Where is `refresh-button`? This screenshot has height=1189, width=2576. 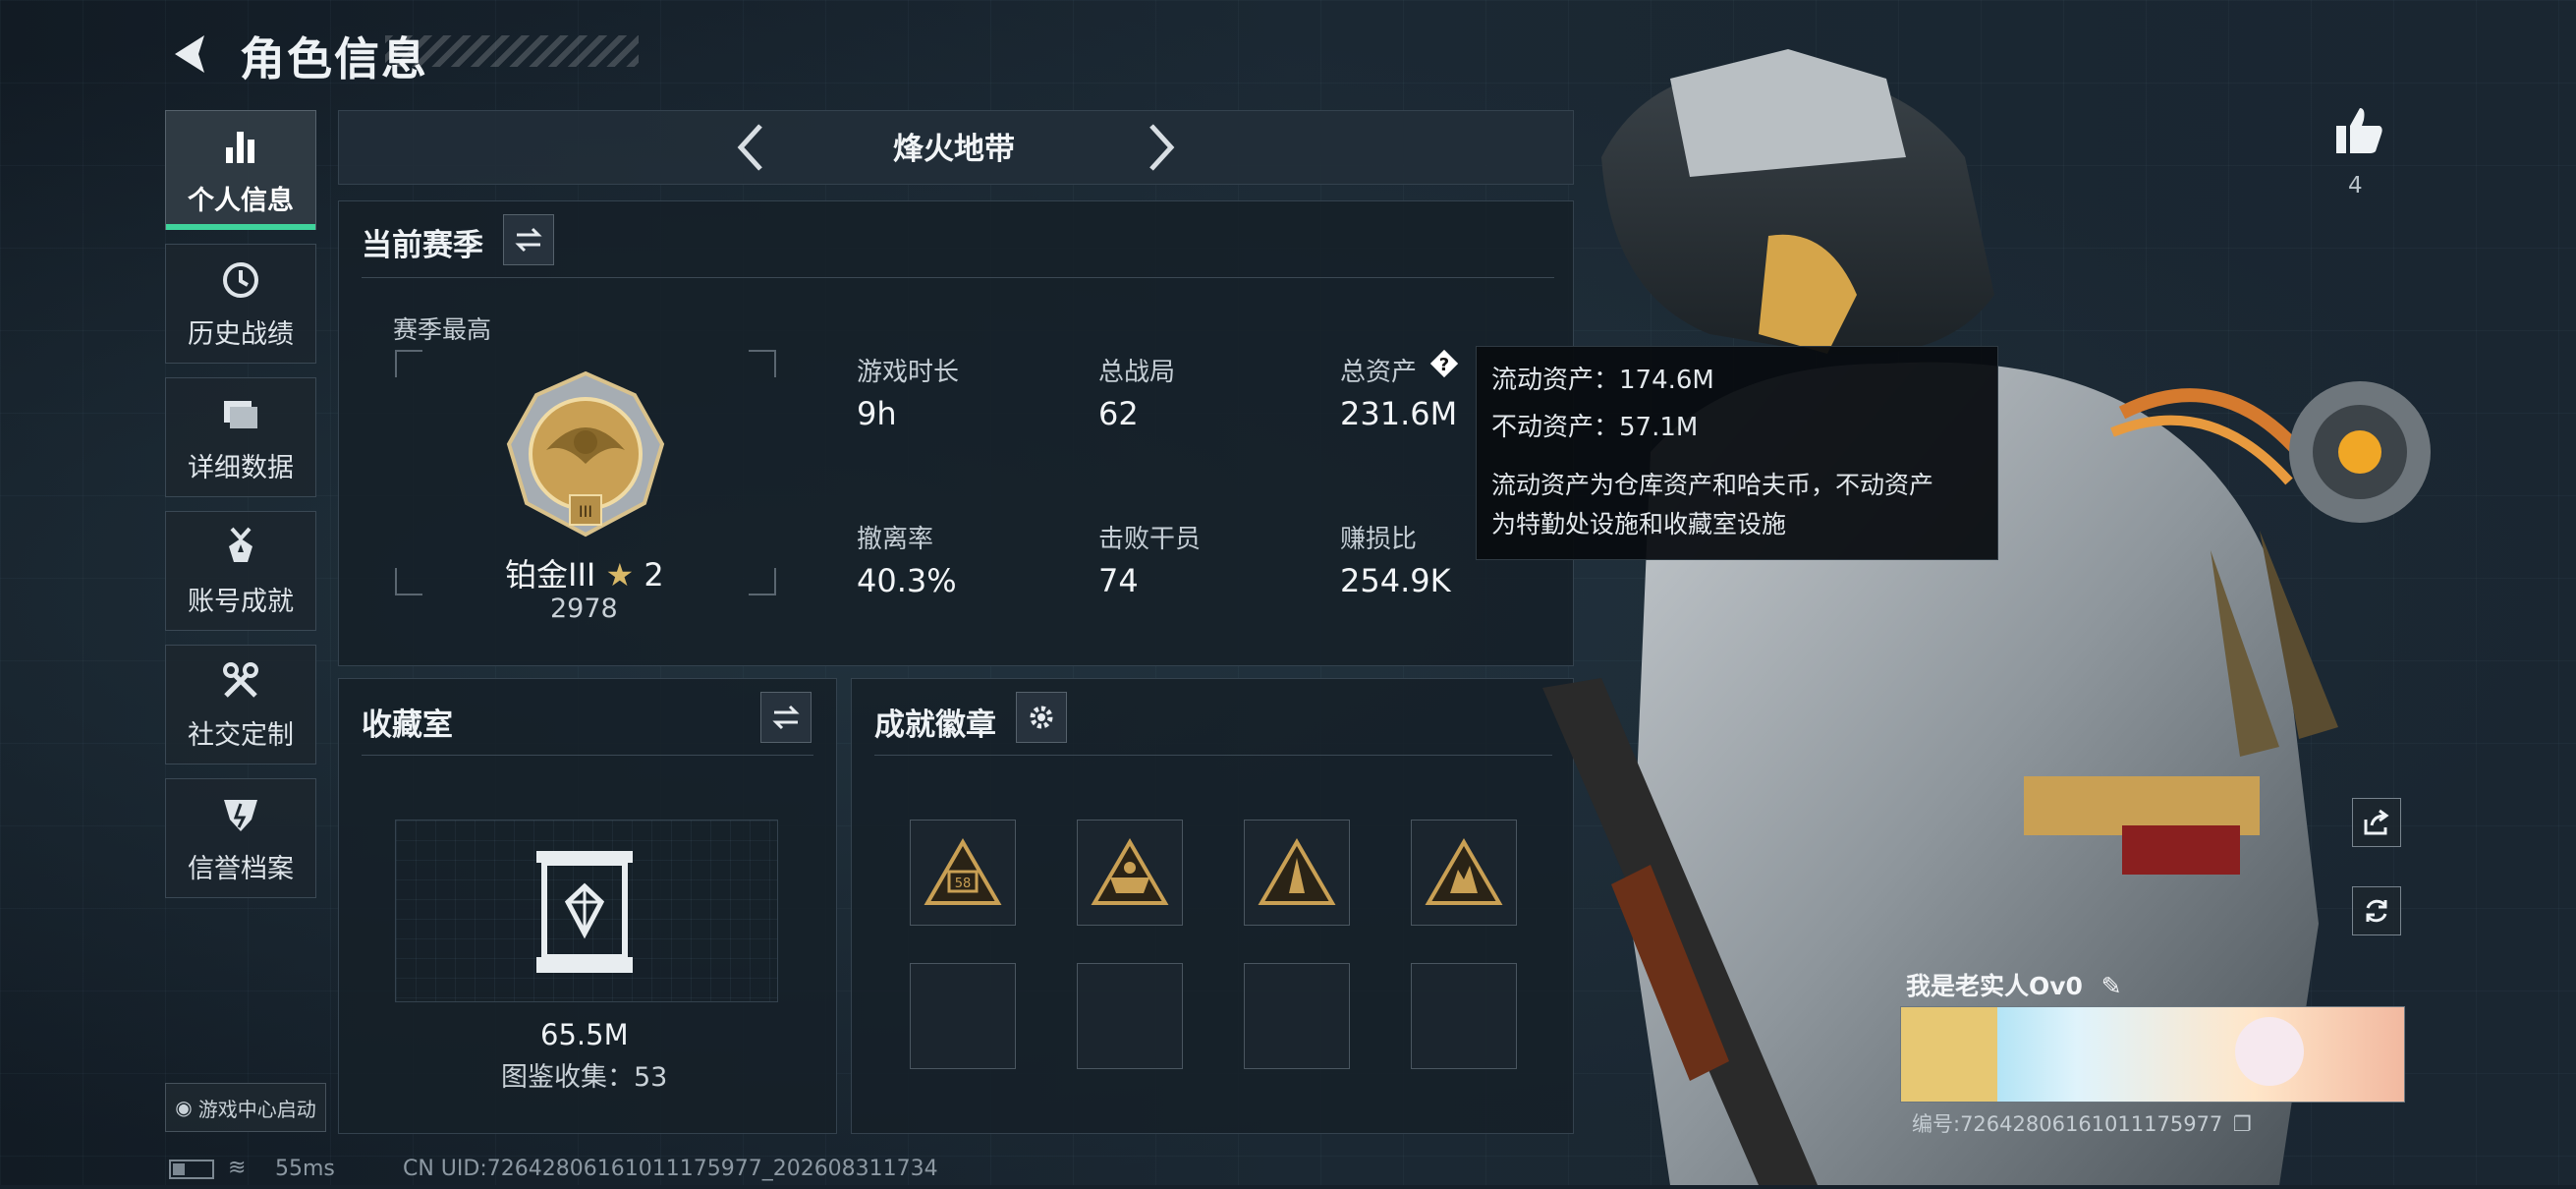 refresh-button is located at coordinates (2376, 910).